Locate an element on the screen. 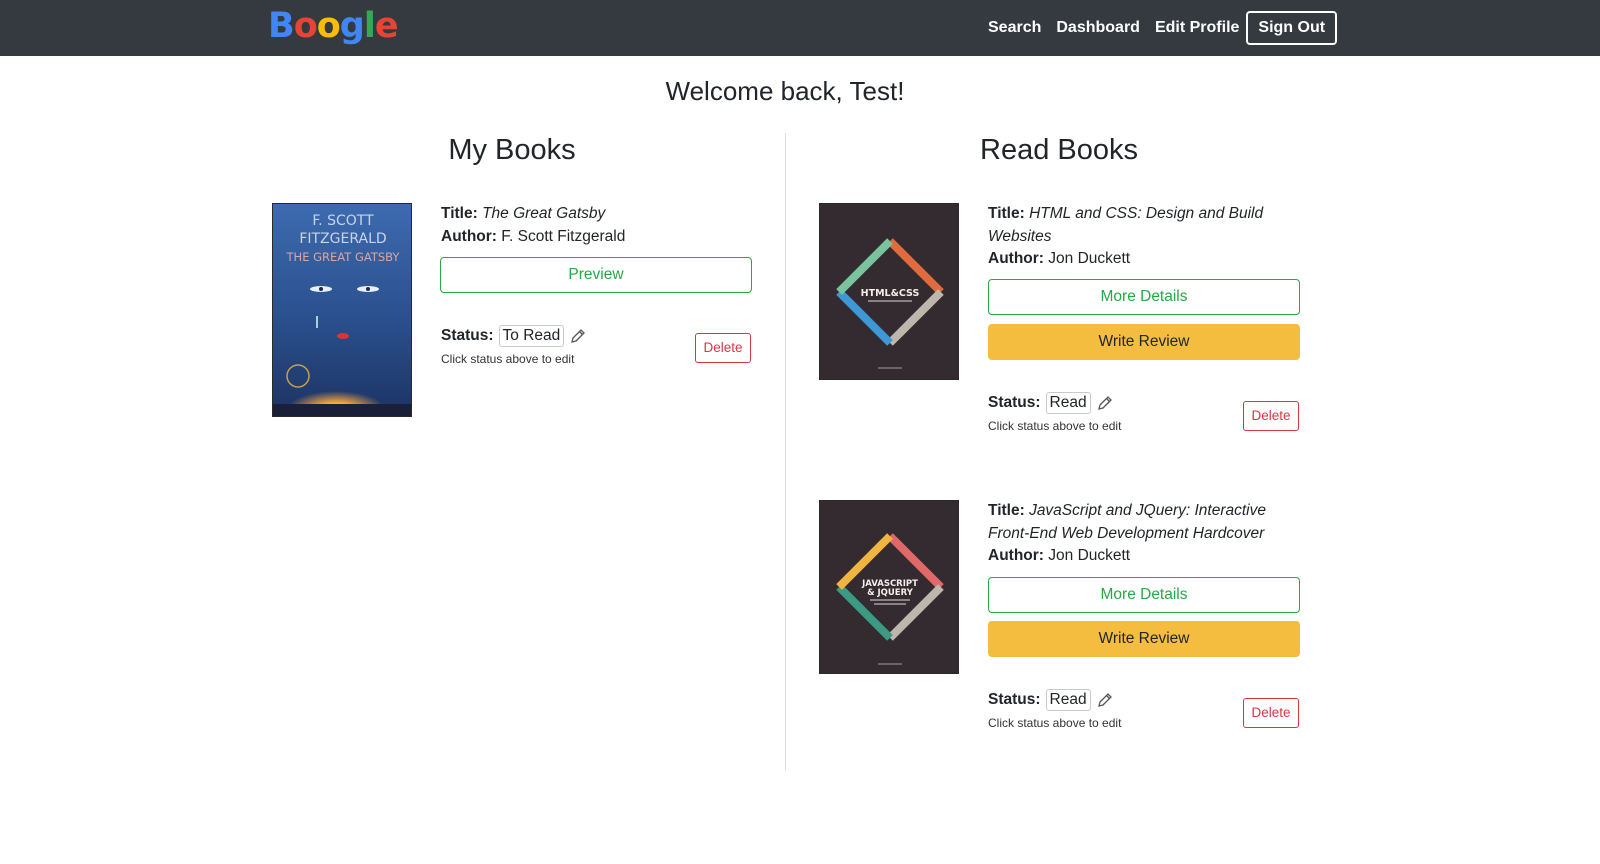 Image resolution: width=1600 pixels, height=864 pixels. book-title: HTML and CSS: Design and Build Websites is located at coordinates (1126, 225).